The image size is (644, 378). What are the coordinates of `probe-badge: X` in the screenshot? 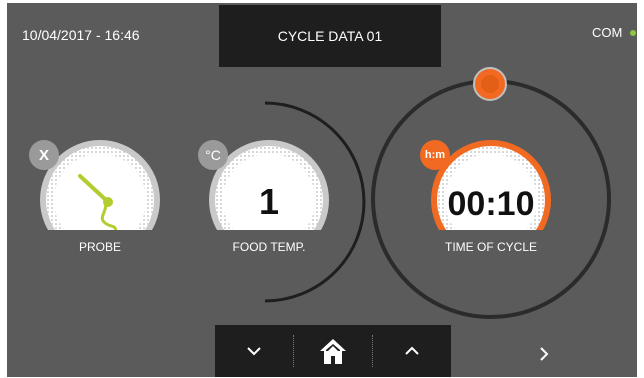 It's located at (44, 155).